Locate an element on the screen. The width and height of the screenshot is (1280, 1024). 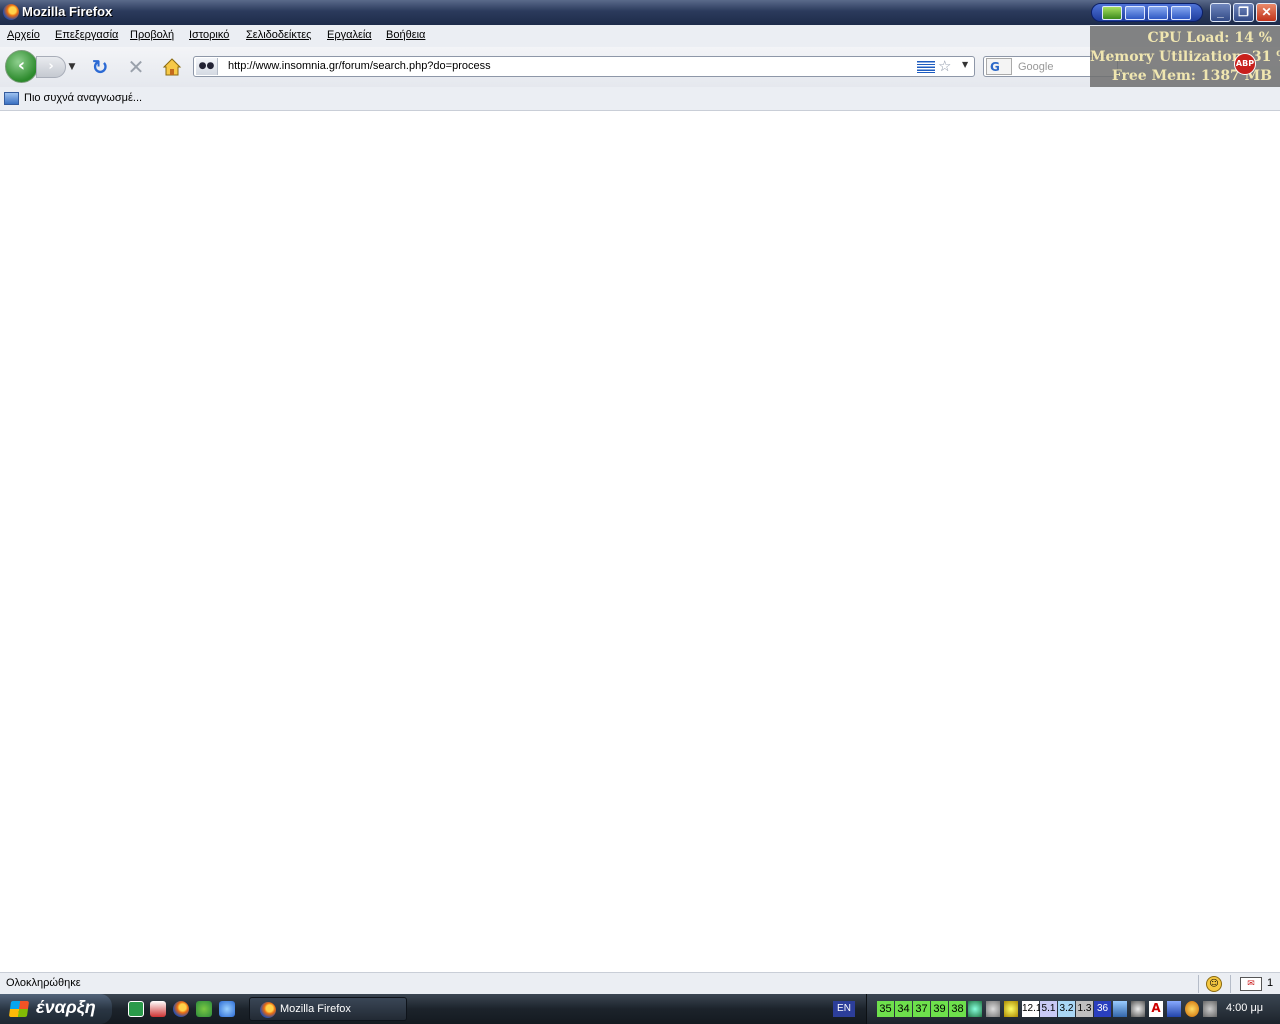
quicklaunch-media-icon is located at coordinates (158, 1009).